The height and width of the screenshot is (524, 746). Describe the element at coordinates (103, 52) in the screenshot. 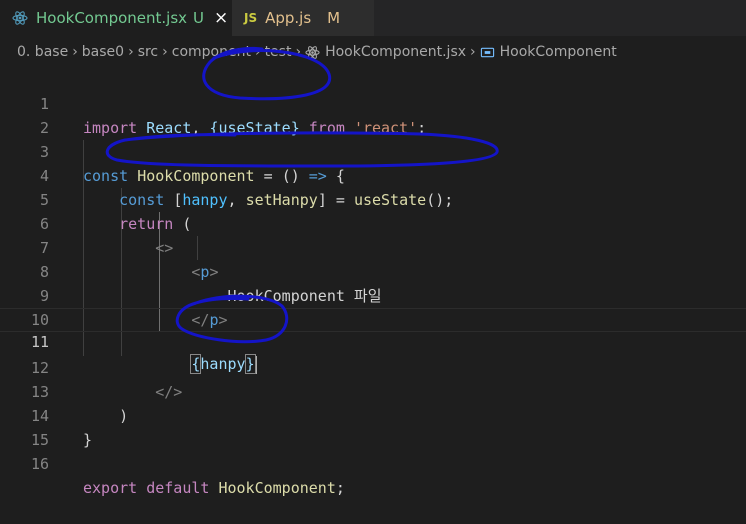

I see `breadcrumb-item-base0: base0` at that location.